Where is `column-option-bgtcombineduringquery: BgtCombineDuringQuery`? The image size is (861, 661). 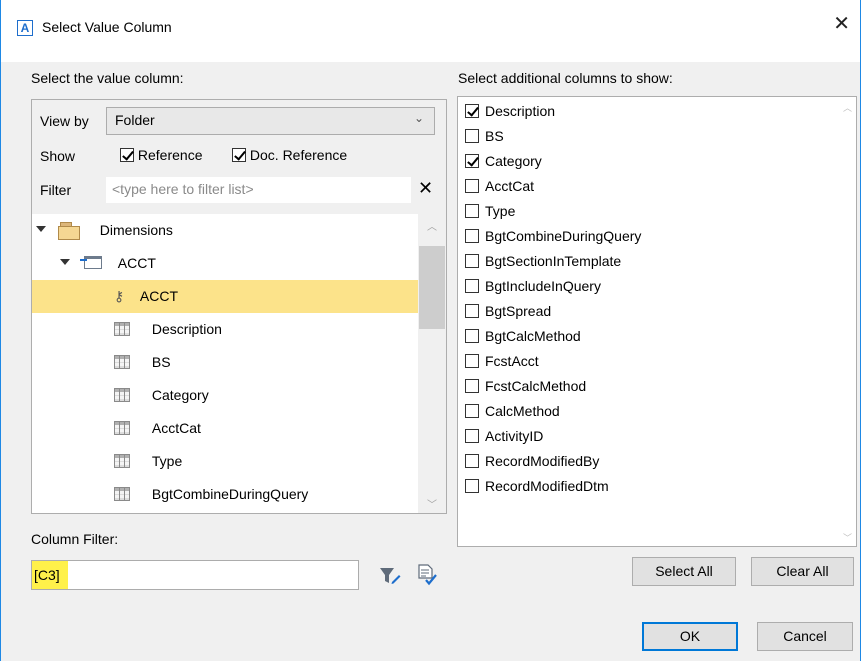 column-option-bgtcombineduringquery: BgtCombineDuringQuery is located at coordinates (553, 236).